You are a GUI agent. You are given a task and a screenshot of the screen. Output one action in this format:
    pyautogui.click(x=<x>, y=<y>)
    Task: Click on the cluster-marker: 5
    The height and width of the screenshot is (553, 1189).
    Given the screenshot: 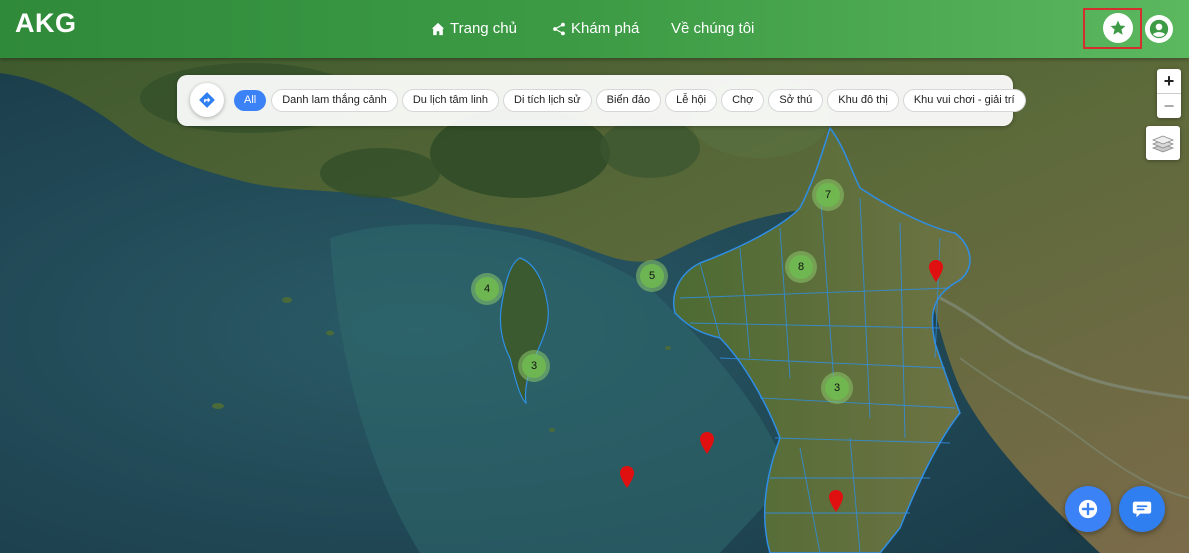 What is the action you would take?
    pyautogui.click(x=652, y=276)
    